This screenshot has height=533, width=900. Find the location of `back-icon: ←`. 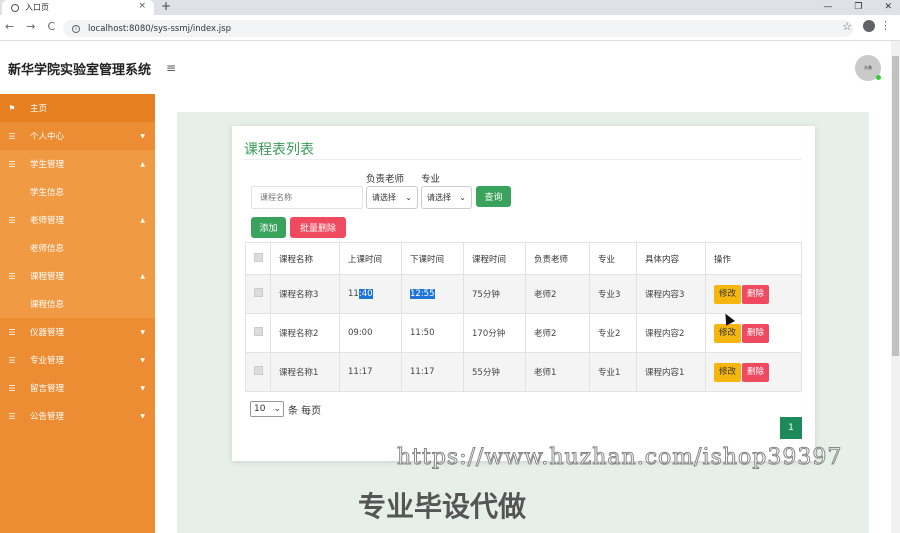

back-icon: ← is located at coordinates (9, 26).